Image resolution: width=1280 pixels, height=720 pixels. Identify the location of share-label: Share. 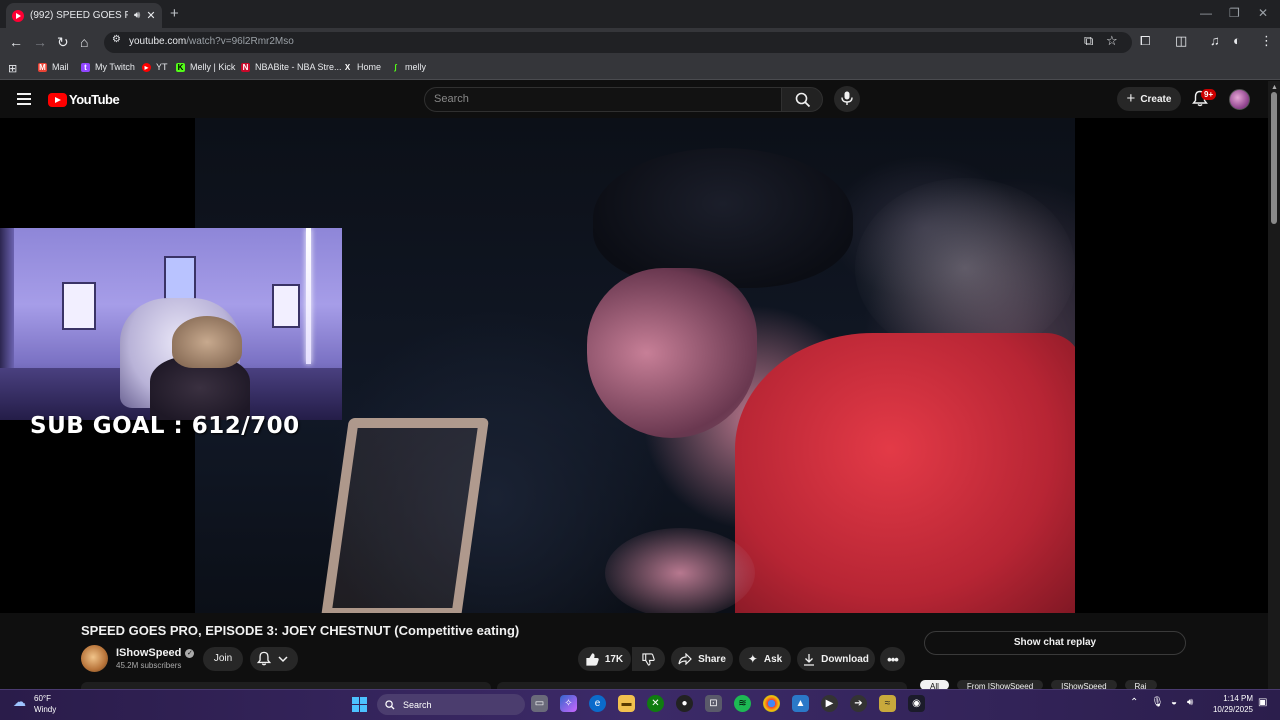
(712, 659).